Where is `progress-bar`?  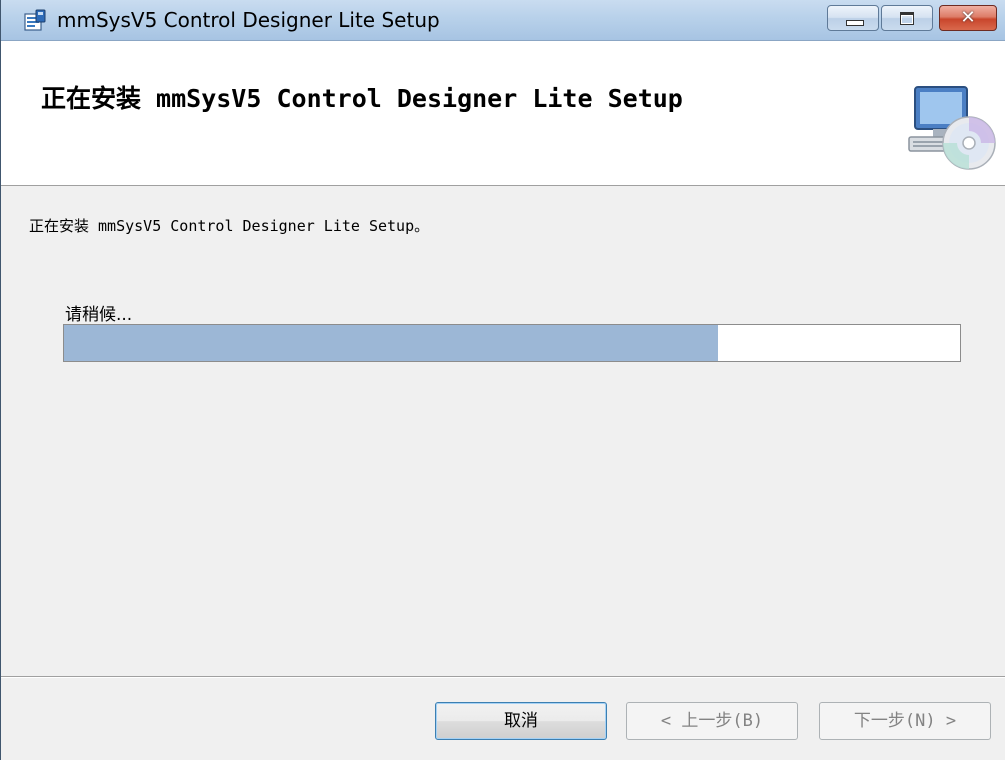 progress-bar is located at coordinates (512, 343).